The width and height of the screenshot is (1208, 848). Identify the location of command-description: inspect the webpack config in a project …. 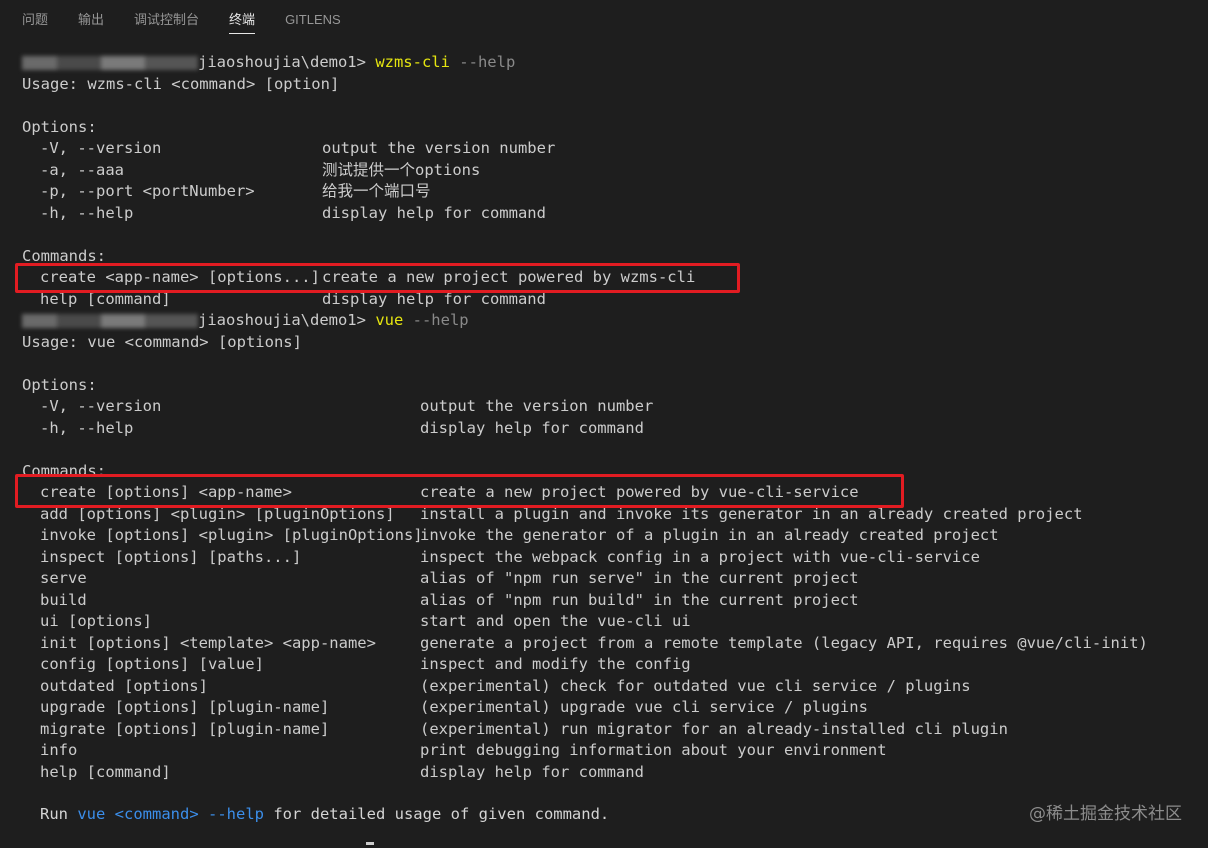
(700, 556).